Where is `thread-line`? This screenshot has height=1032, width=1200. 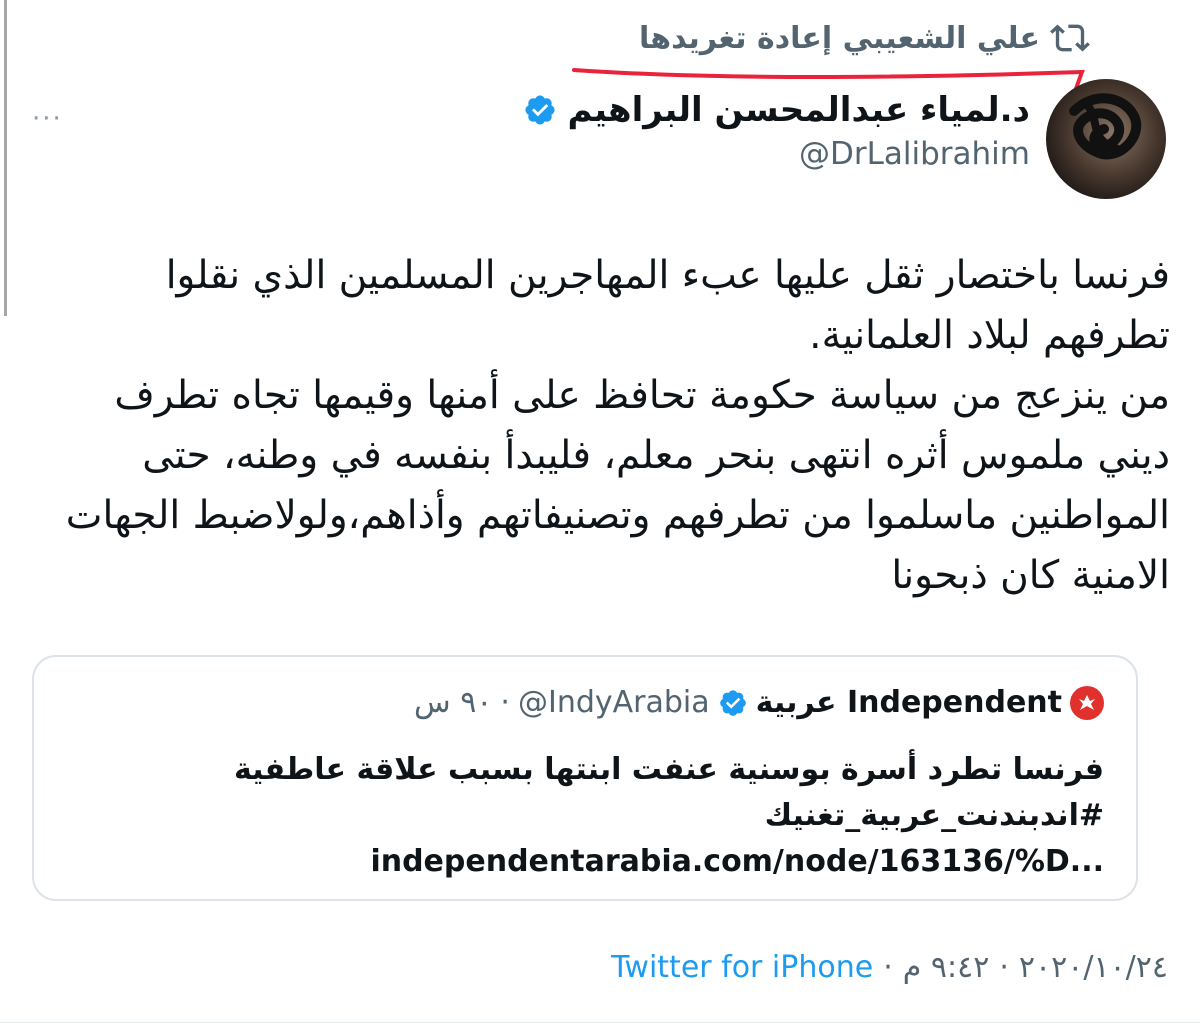
thread-line is located at coordinates (5, 158).